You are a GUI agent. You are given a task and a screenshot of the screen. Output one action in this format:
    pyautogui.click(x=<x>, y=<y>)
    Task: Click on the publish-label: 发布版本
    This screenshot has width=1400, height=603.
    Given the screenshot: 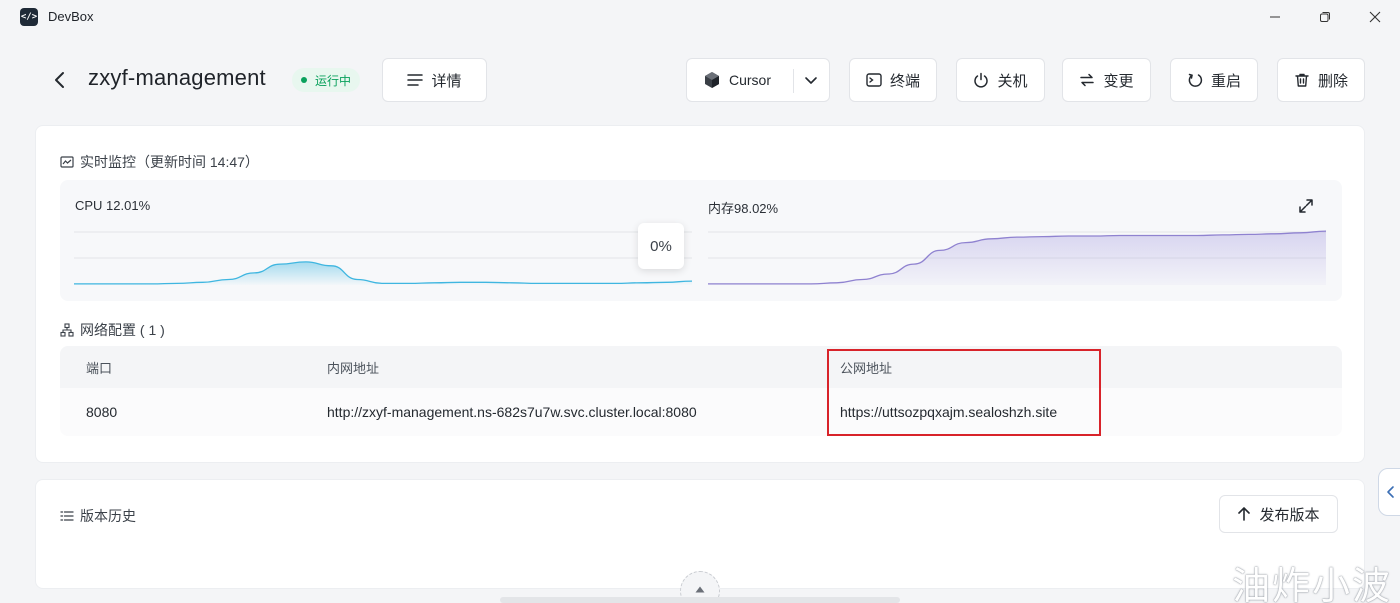 What is the action you would take?
    pyautogui.click(x=1289, y=515)
    